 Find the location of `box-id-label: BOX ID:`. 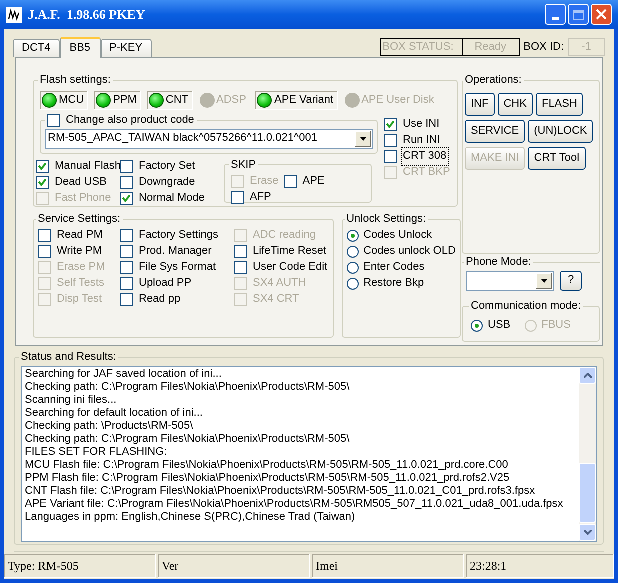

box-id-label: BOX ID: is located at coordinates (544, 47).